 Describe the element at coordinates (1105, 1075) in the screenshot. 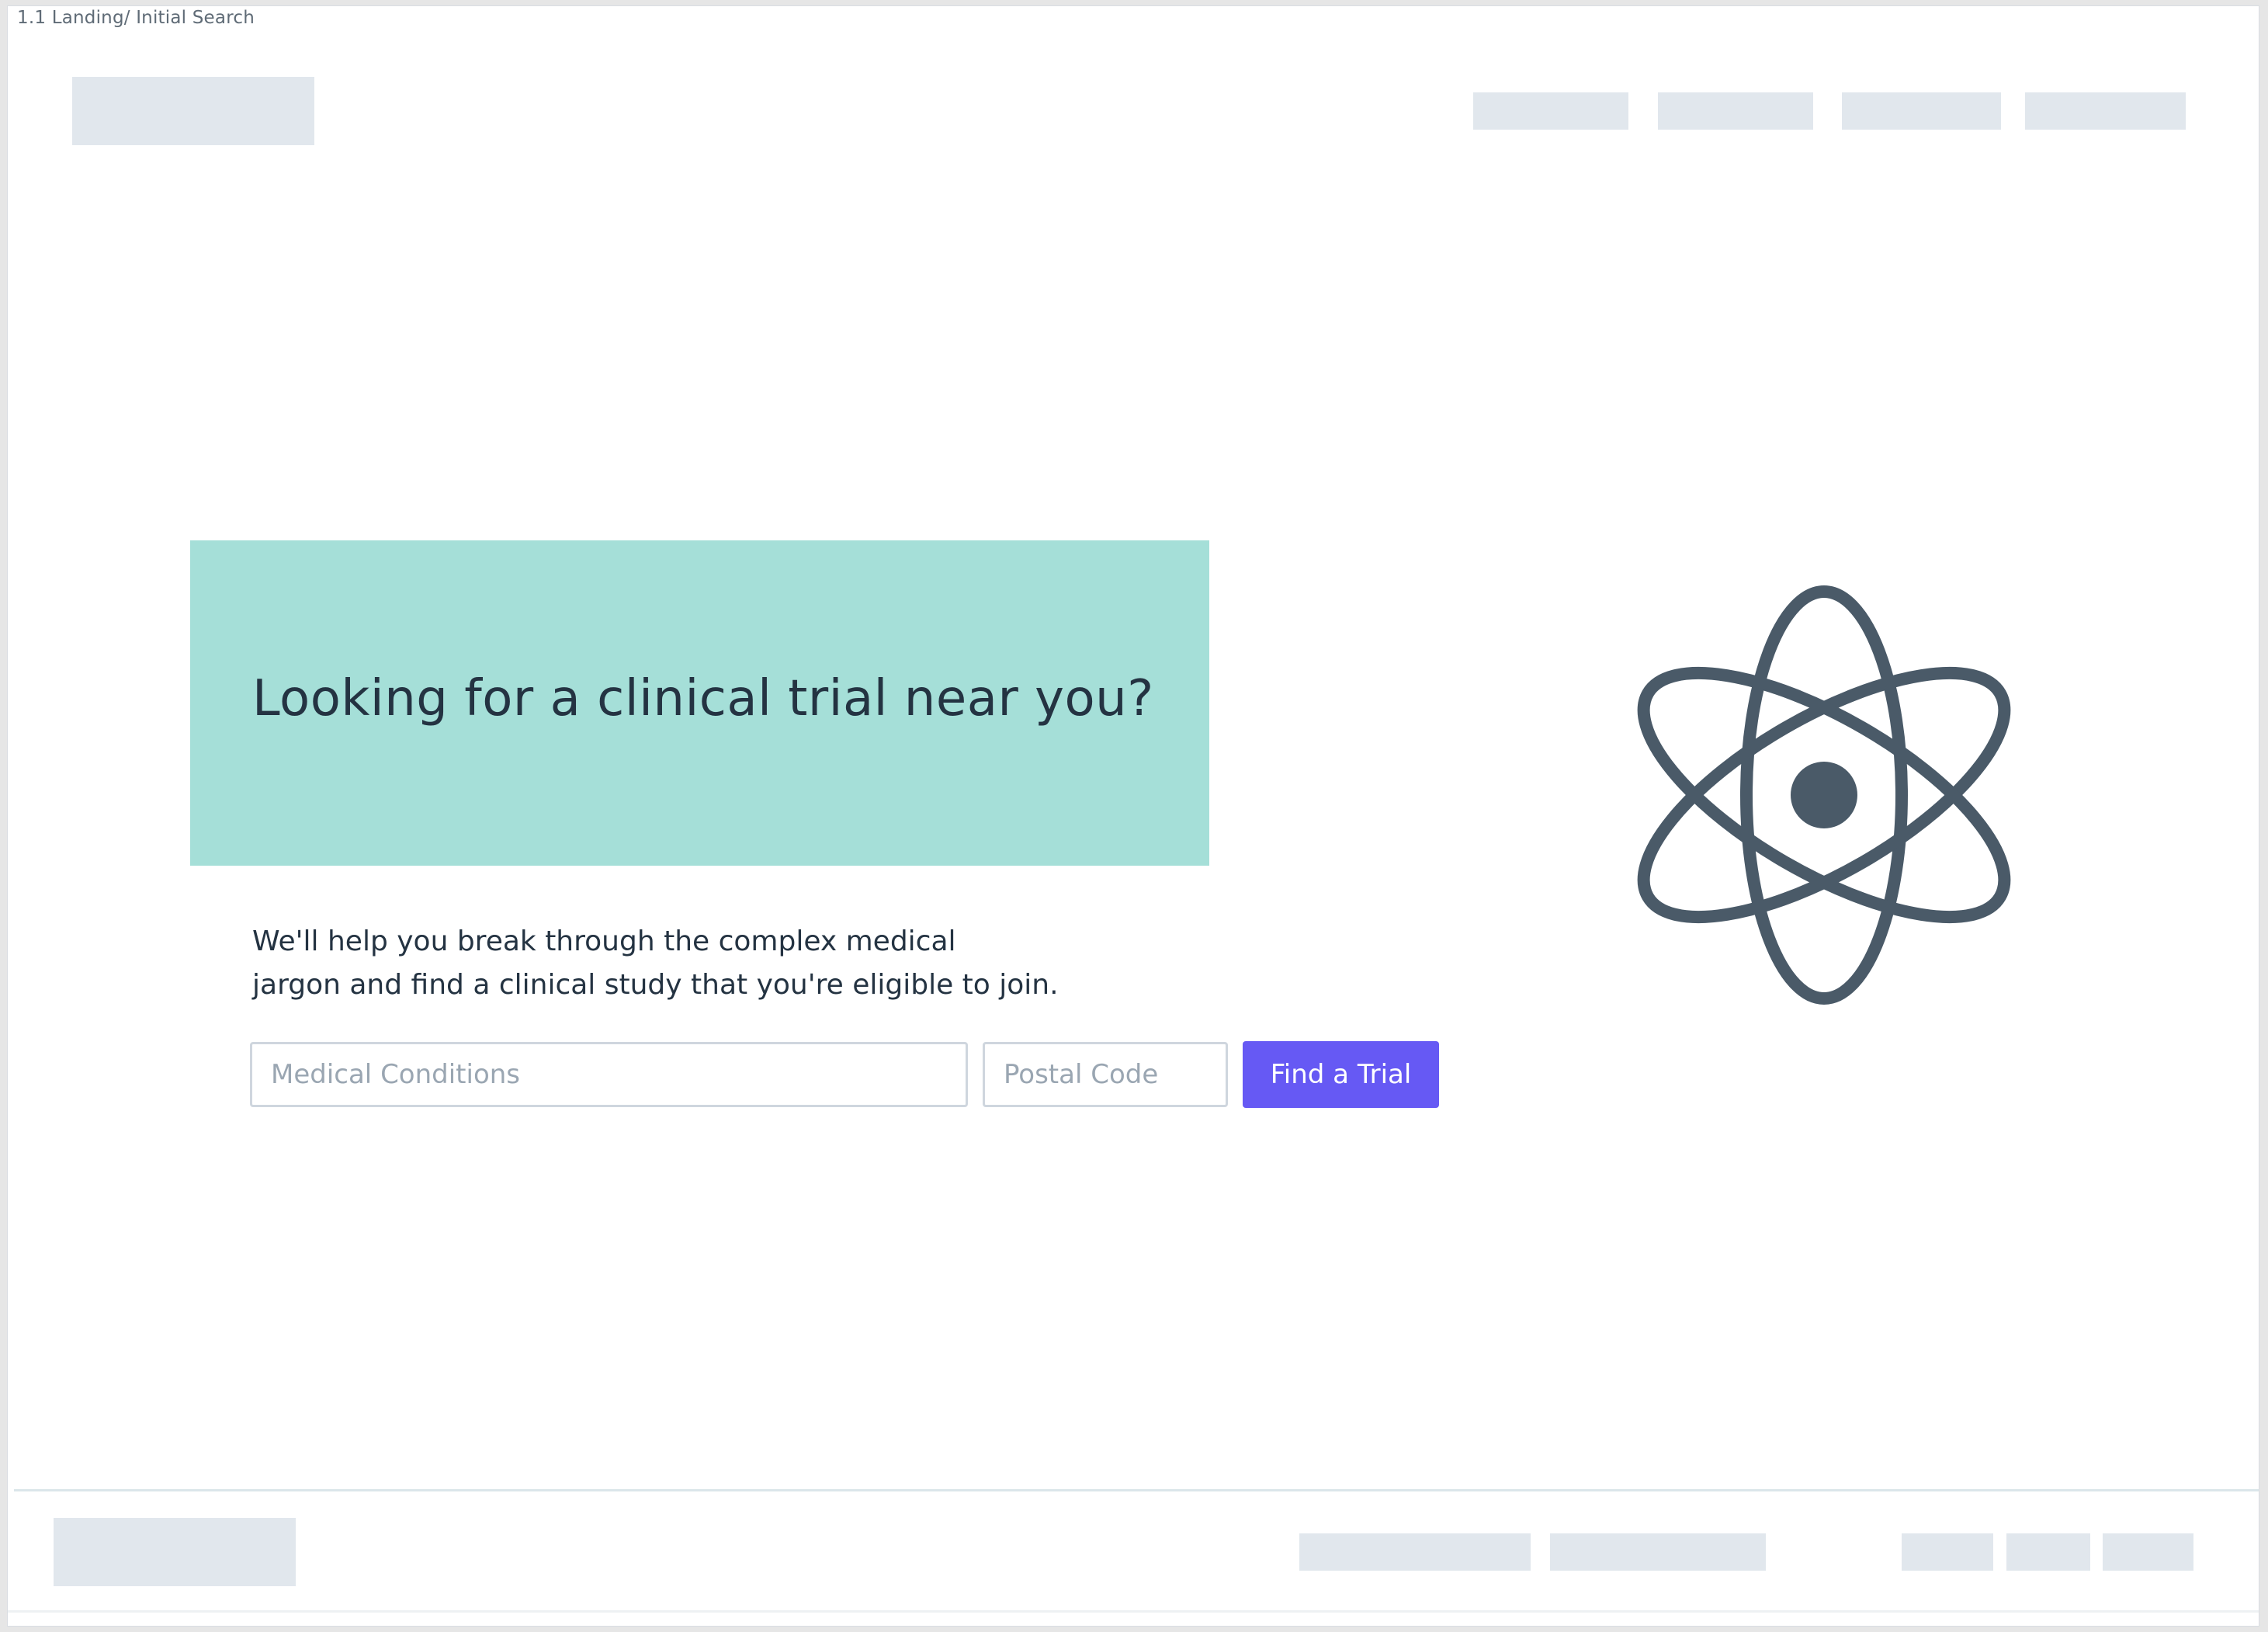

I see `postal-code-input` at that location.